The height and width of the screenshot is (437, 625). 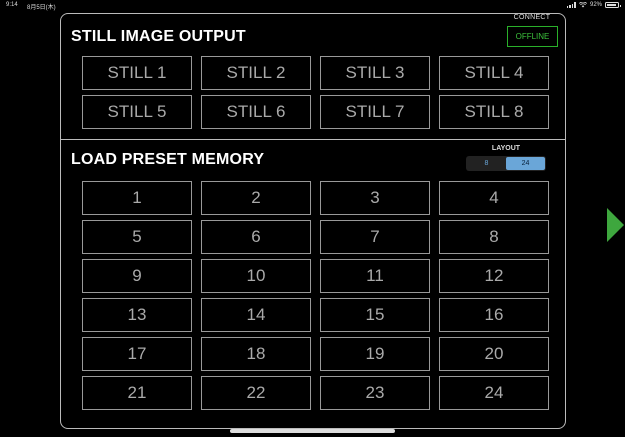 I want to click on preset-button-14: 14, so click(x=256, y=315).